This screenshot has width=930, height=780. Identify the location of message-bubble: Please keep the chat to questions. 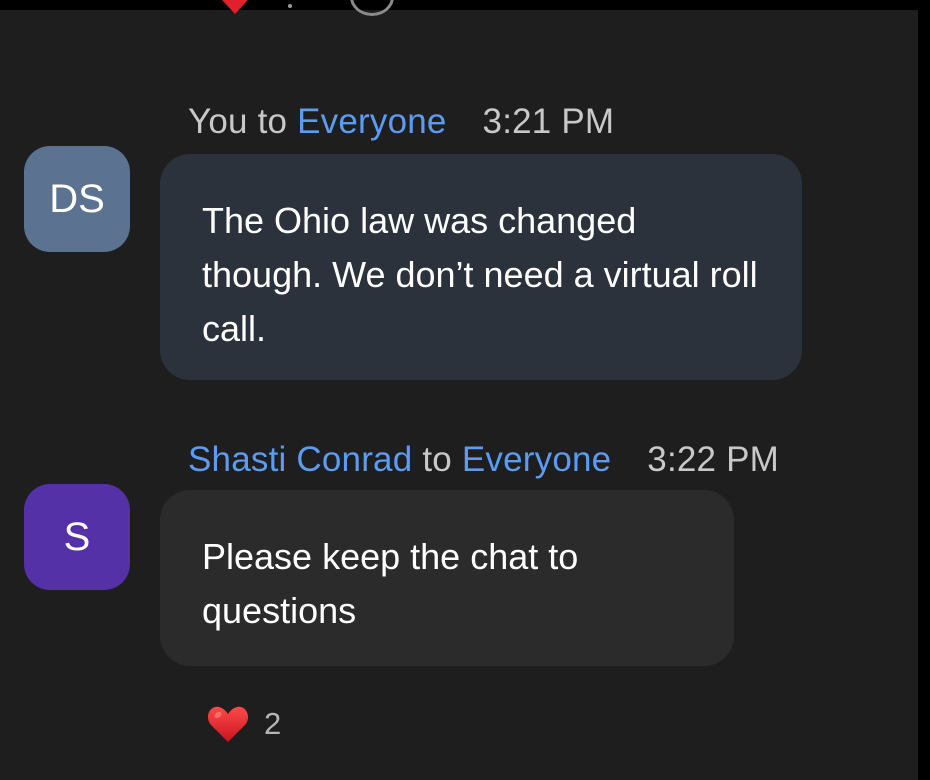
(447, 578).